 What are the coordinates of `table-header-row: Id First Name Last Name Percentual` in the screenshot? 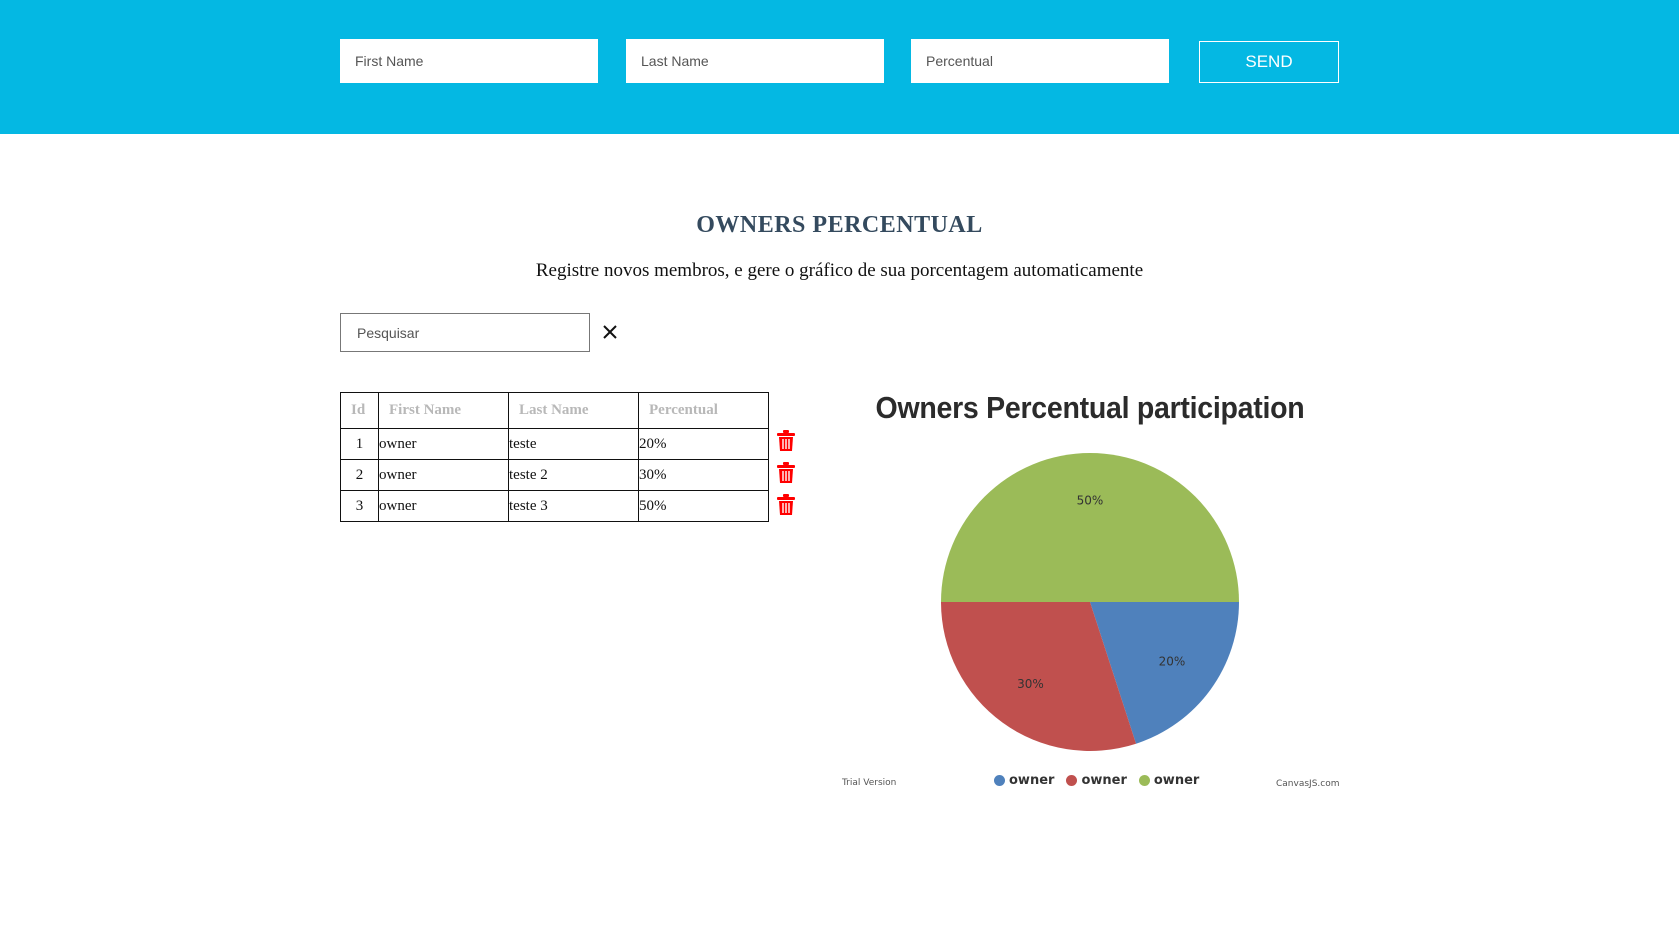 It's located at (554, 410).